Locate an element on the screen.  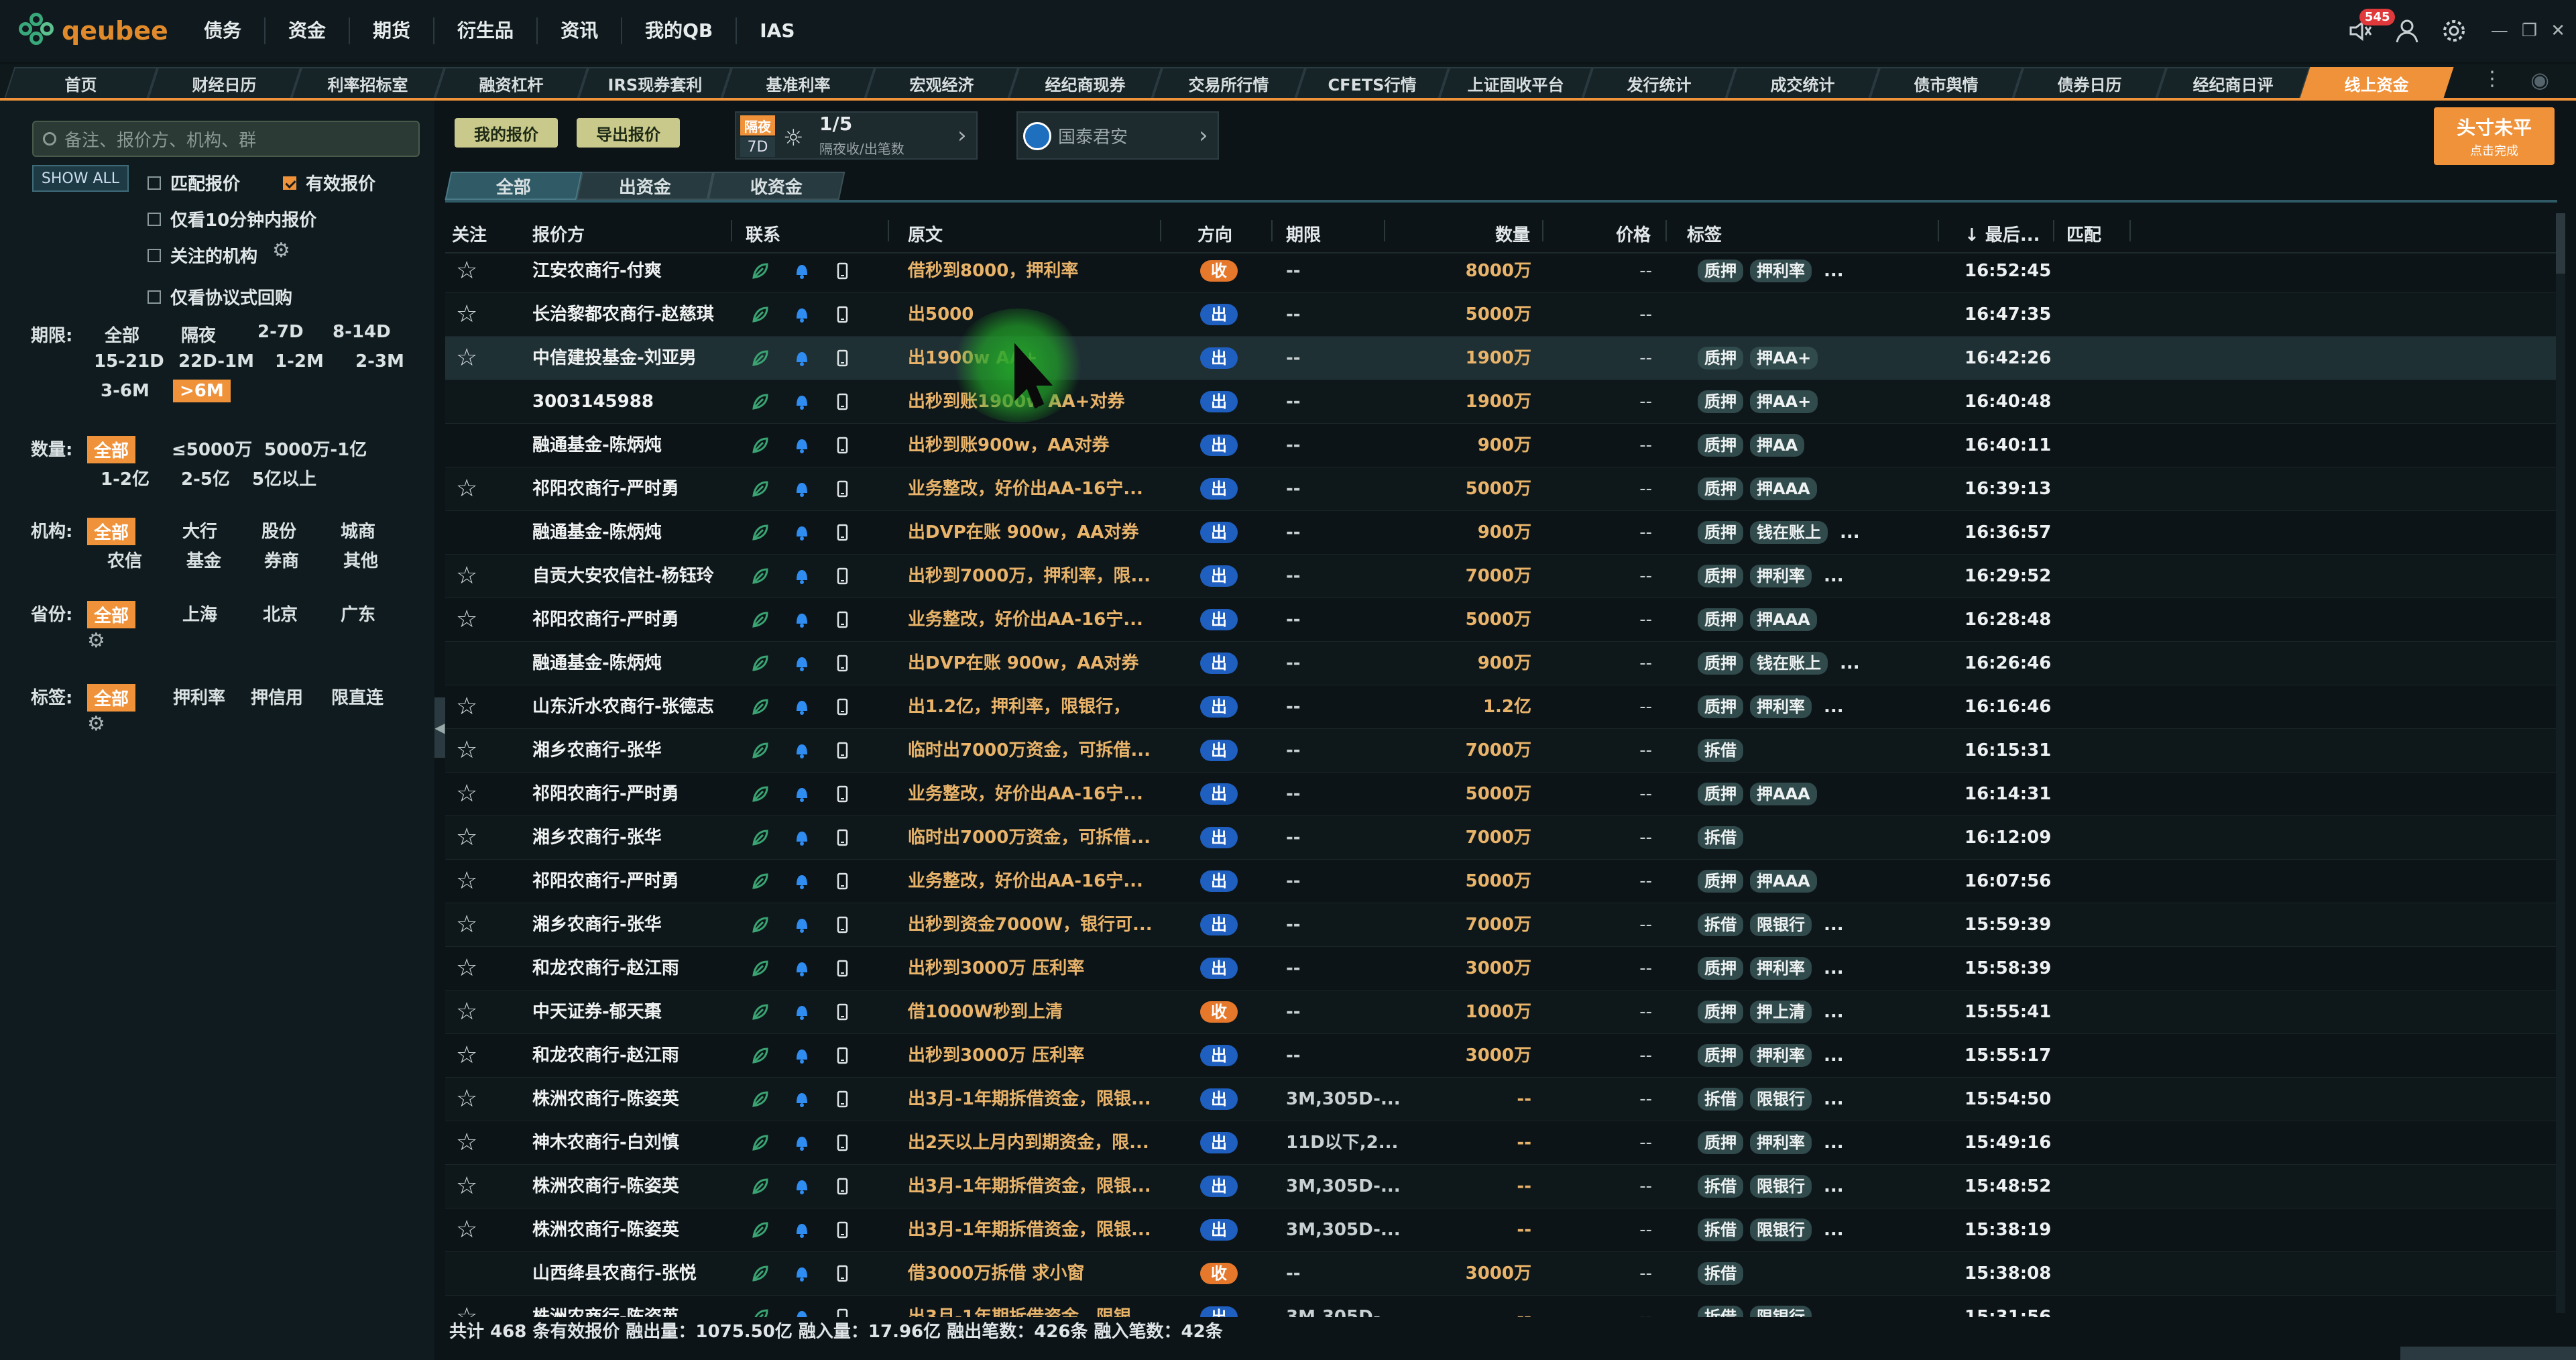
quoter-name: 江安农商行-付爽 is located at coordinates (597, 270).